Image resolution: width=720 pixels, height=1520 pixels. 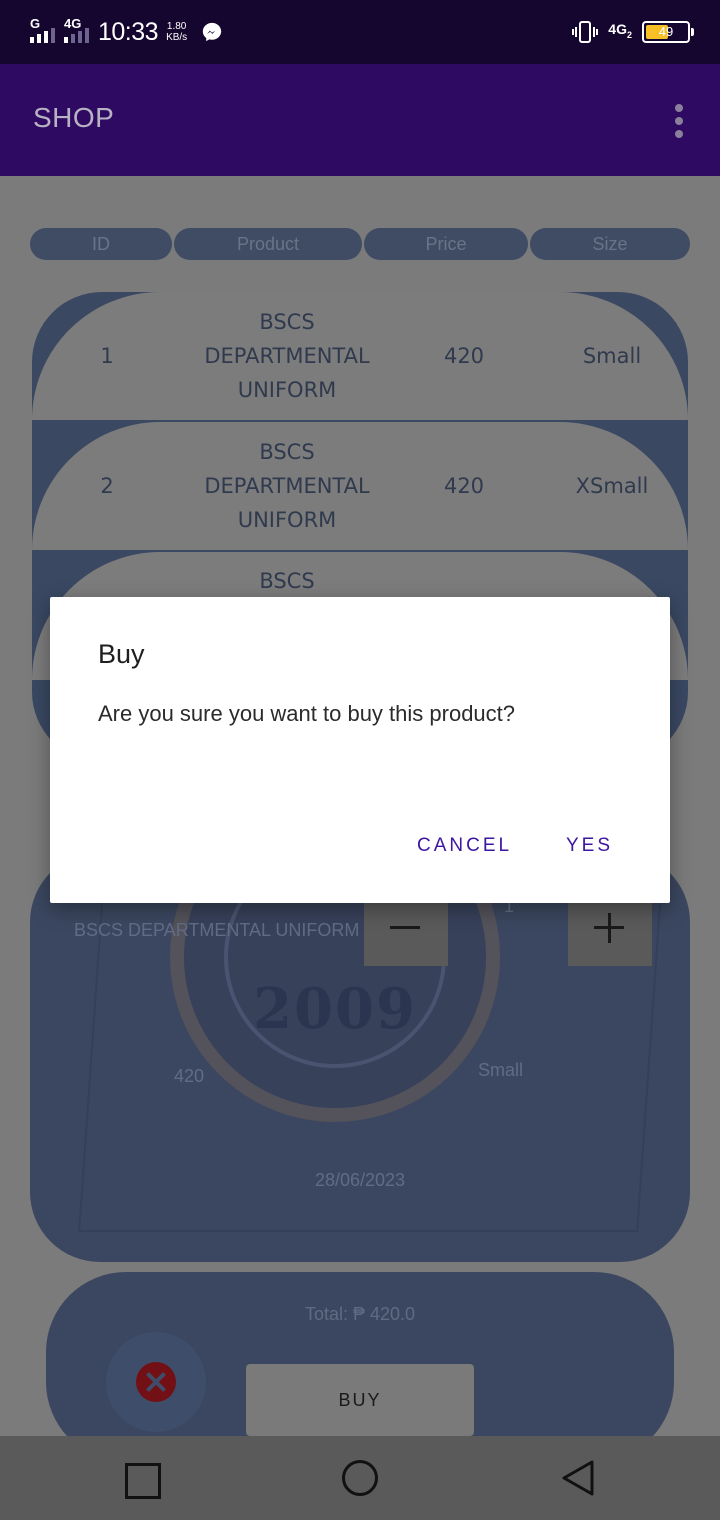 What do you see at coordinates (101, 244) in the screenshot?
I see `header-id: ID` at bounding box center [101, 244].